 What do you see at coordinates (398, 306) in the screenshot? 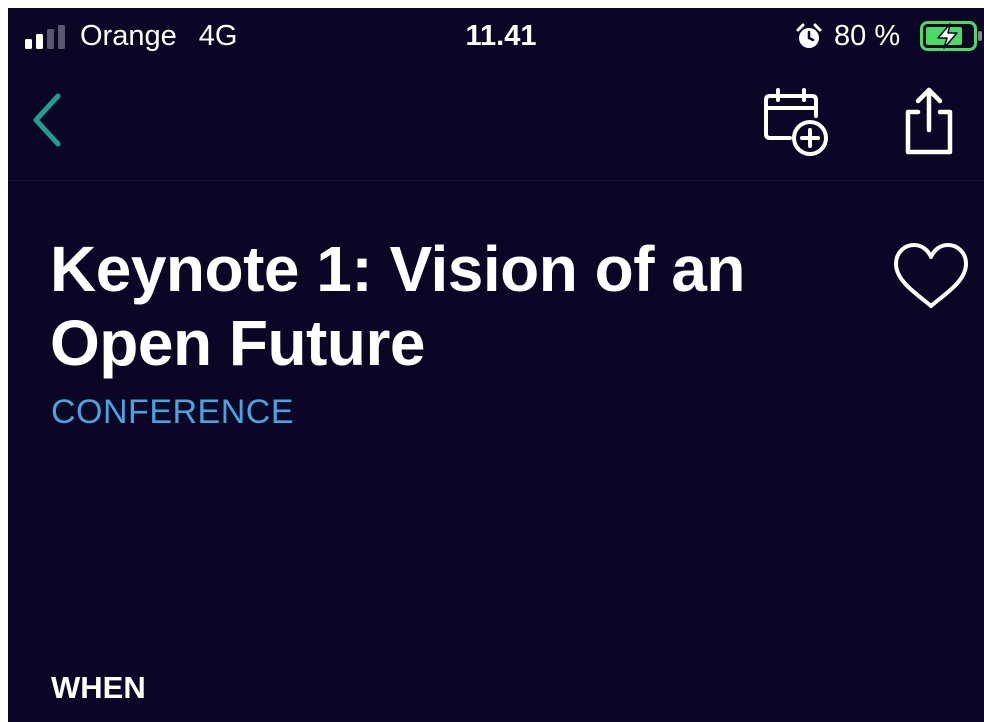
I see `session-title: Keynote 1: Vision of an Open Future` at bounding box center [398, 306].